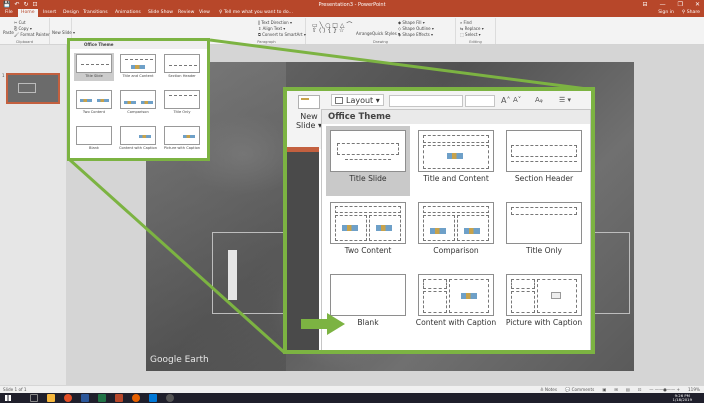  Describe the element at coordinates (119, 398) in the screenshot. I see `powerpoint-icon` at that location.